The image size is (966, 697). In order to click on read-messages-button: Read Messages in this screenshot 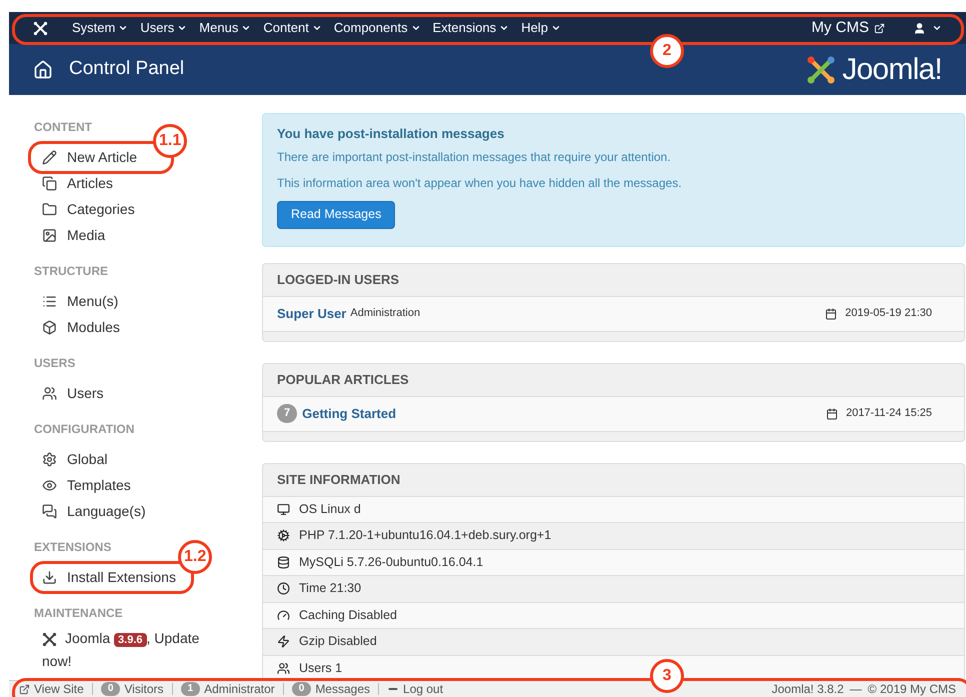, I will do `click(336, 214)`.